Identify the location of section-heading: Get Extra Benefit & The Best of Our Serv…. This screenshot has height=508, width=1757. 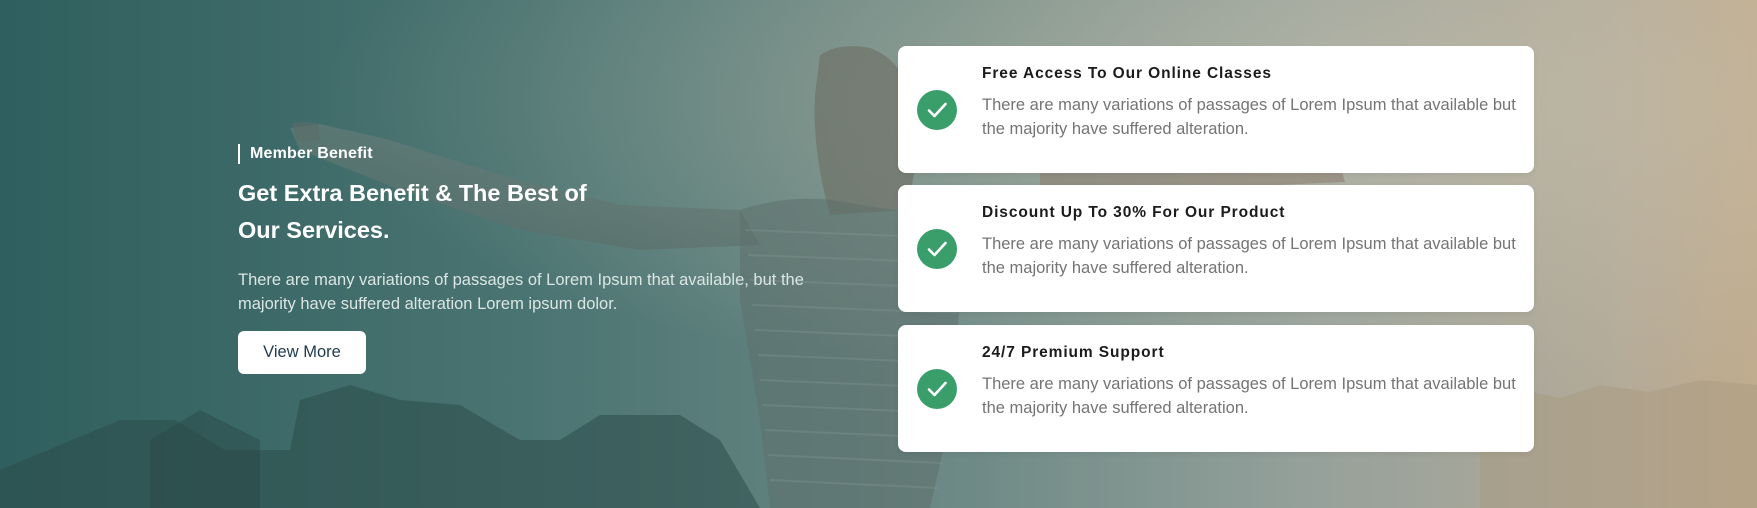
(448, 212).